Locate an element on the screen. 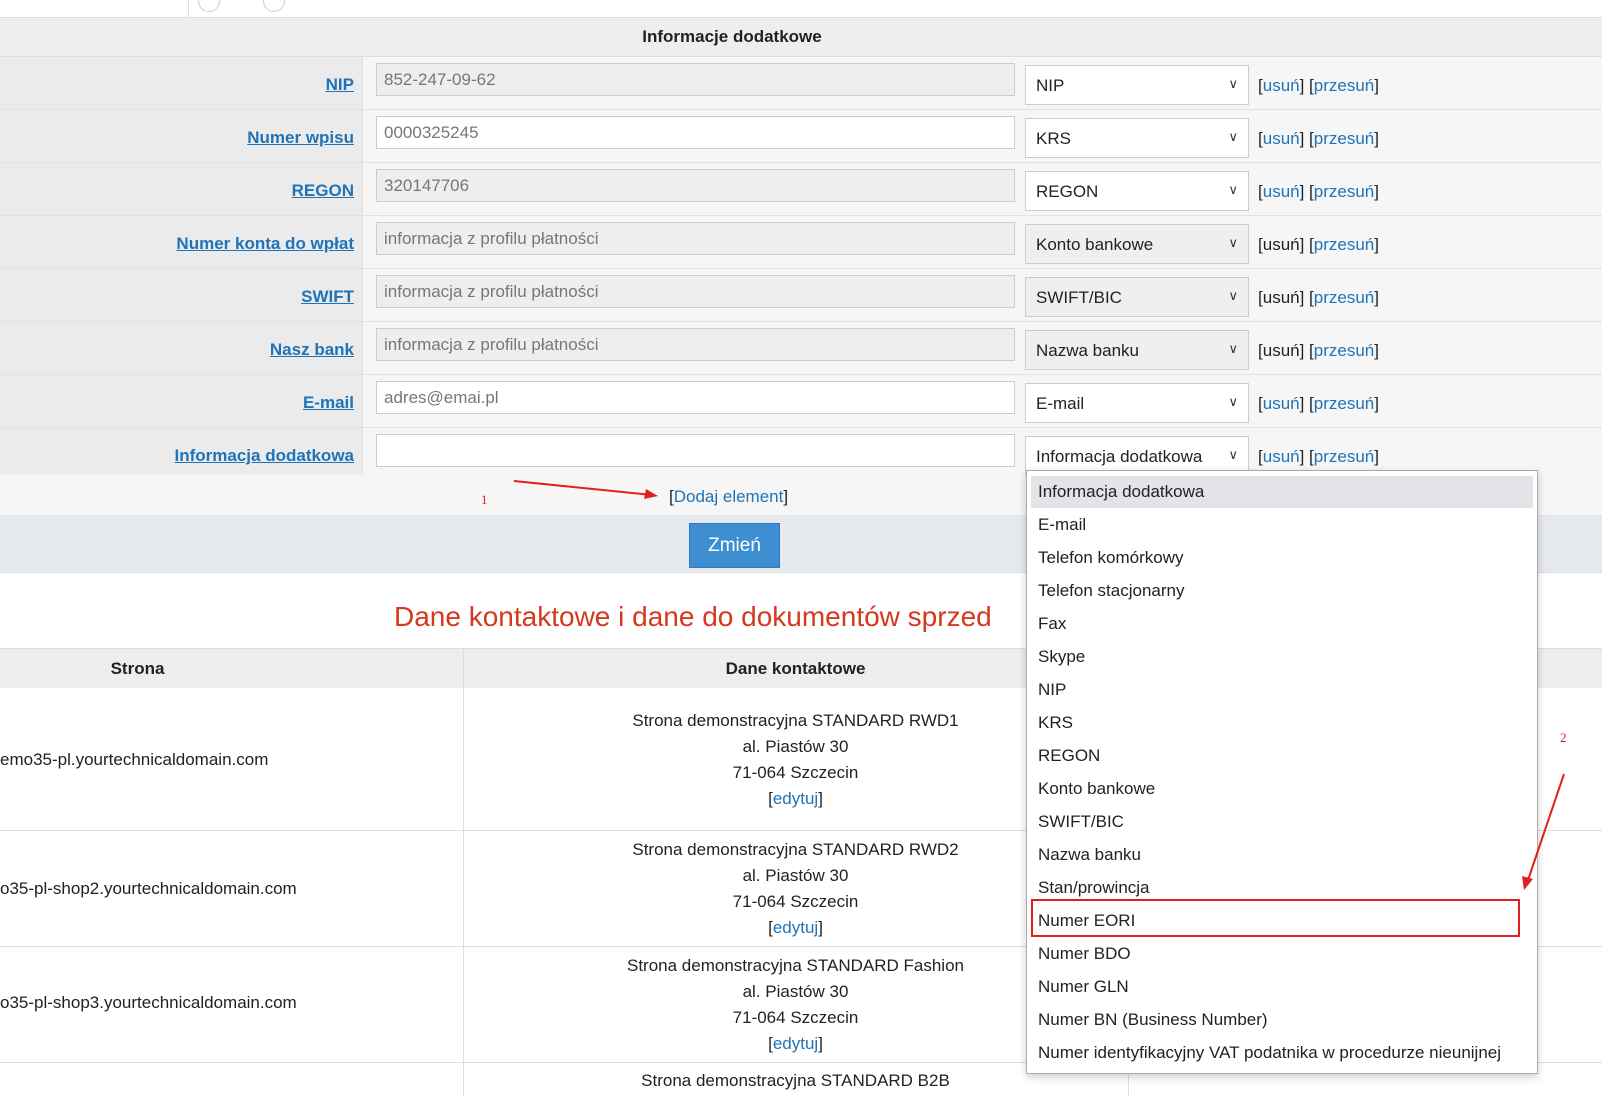 This screenshot has height=1096, width=1602. field-label-link: Numer konta do wpłat is located at coordinates (265, 244).